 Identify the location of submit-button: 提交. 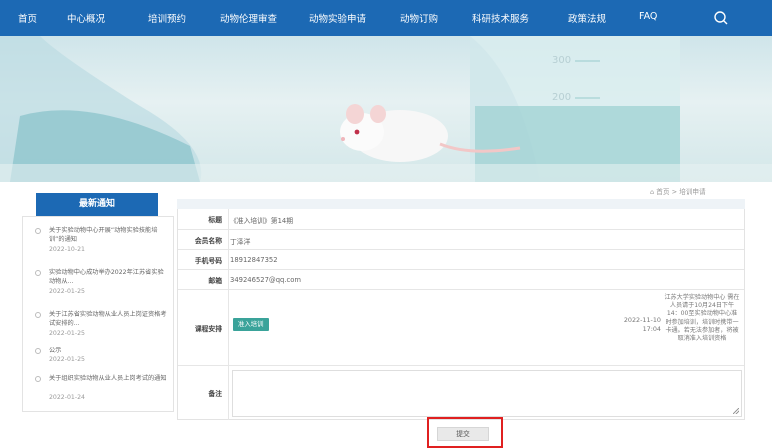
(463, 434).